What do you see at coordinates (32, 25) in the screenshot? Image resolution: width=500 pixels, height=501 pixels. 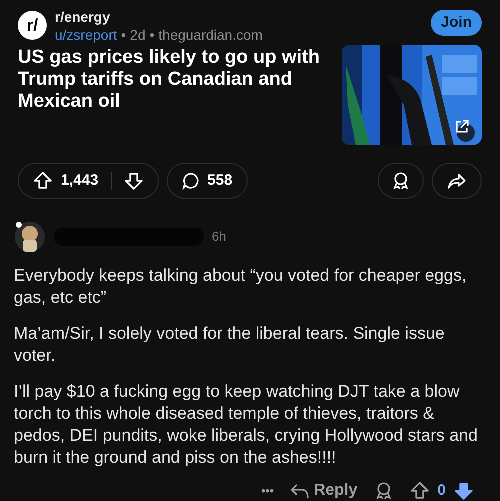 I see `subreddit-avatar: r/` at bounding box center [32, 25].